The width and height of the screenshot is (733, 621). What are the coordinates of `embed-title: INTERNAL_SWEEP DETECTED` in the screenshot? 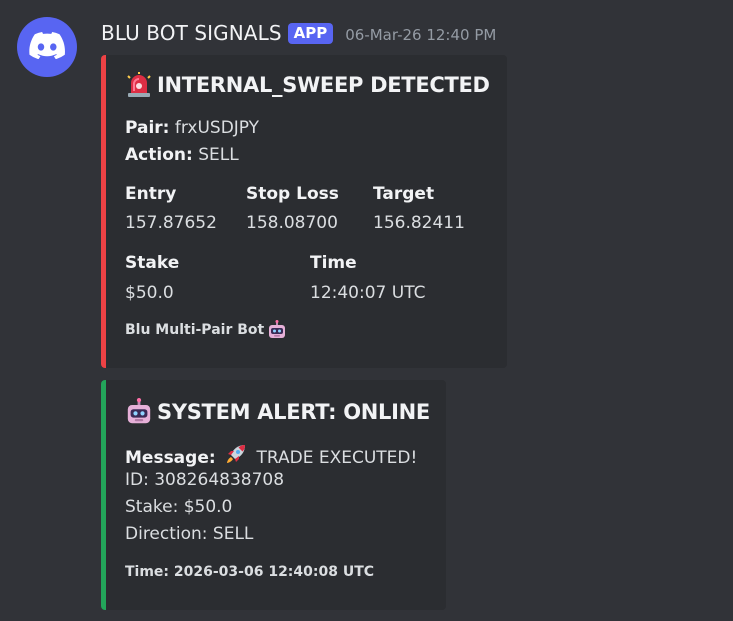 It's located at (307, 85).